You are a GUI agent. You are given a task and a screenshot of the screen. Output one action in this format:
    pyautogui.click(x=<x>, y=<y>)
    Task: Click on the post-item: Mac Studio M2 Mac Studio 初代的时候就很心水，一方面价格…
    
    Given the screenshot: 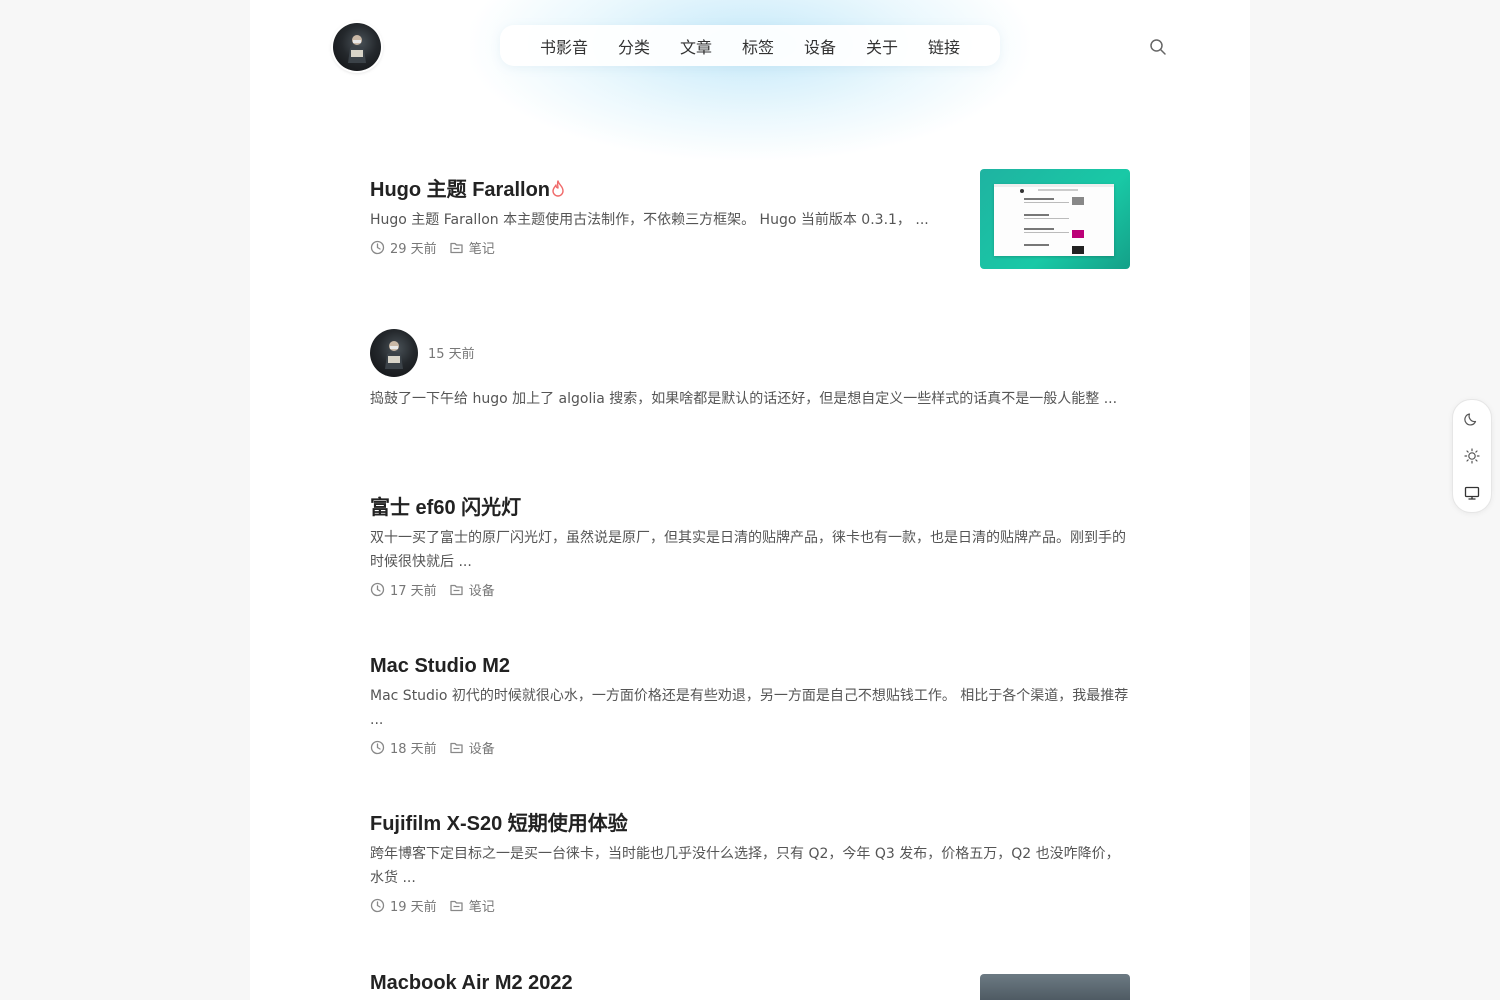 What is the action you would take?
    pyautogui.click(x=750, y=704)
    